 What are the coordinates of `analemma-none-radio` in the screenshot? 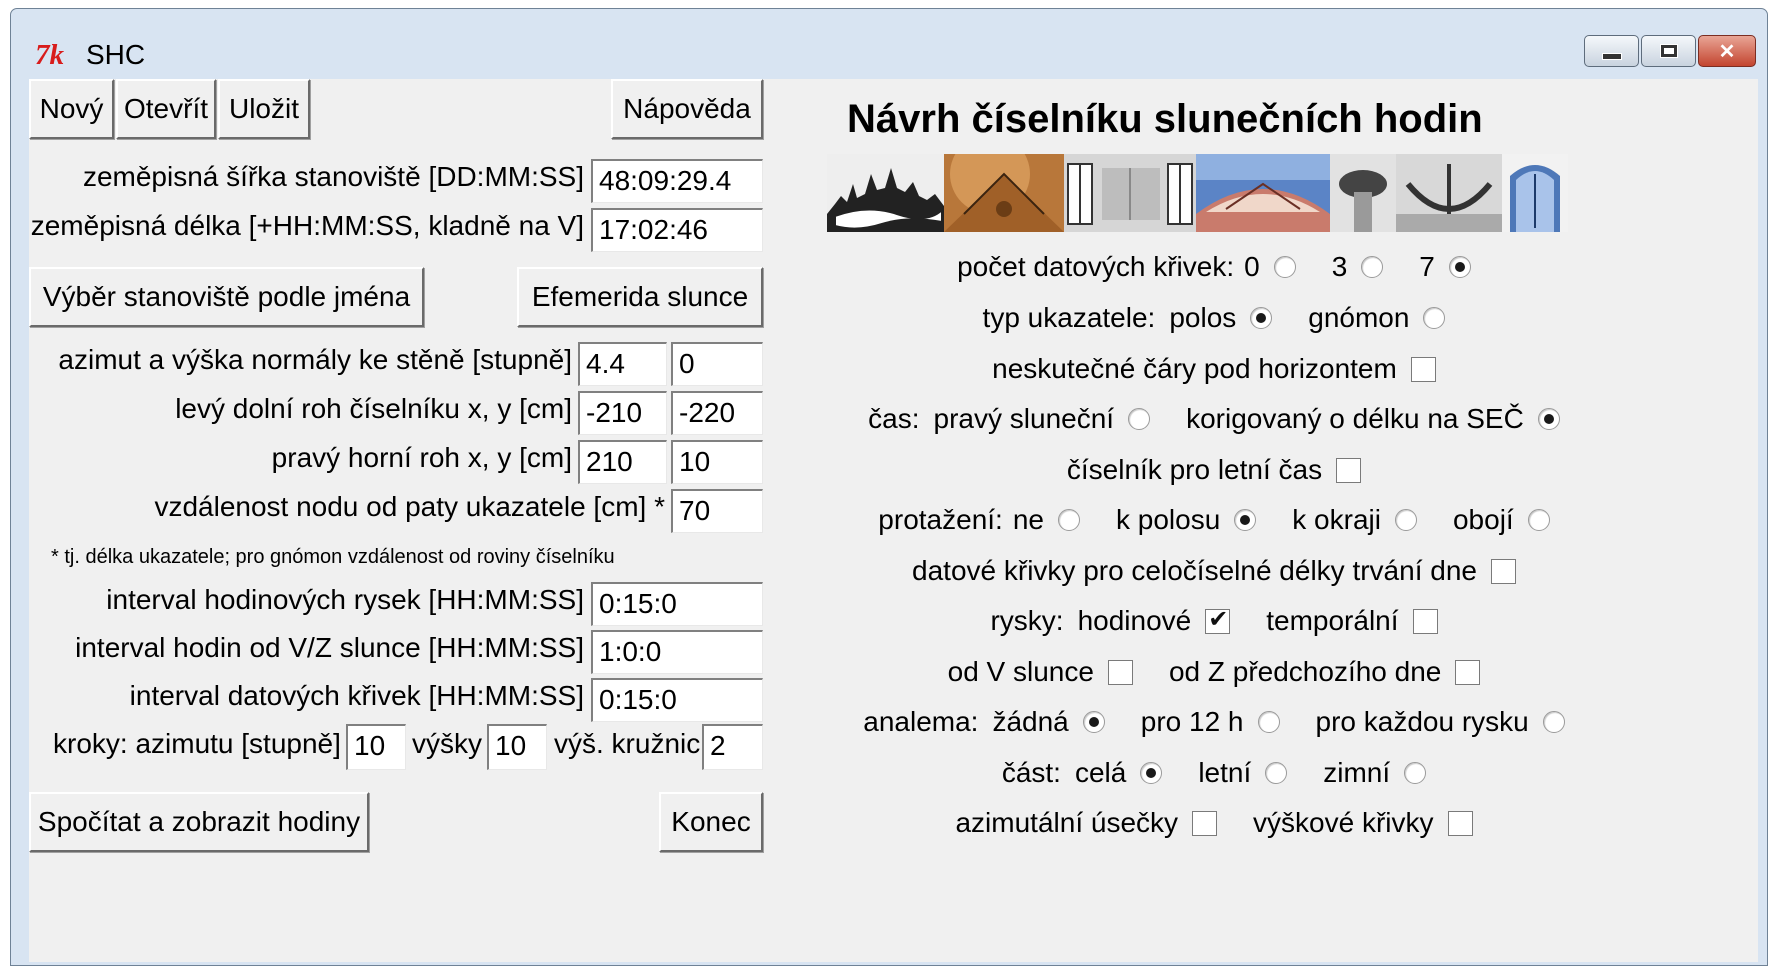 It's located at (1093, 722).